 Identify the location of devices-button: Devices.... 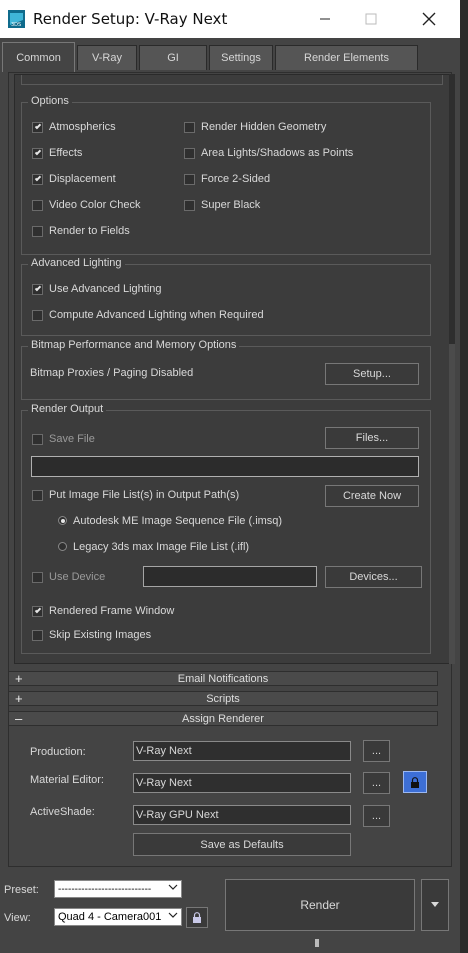
(373, 577).